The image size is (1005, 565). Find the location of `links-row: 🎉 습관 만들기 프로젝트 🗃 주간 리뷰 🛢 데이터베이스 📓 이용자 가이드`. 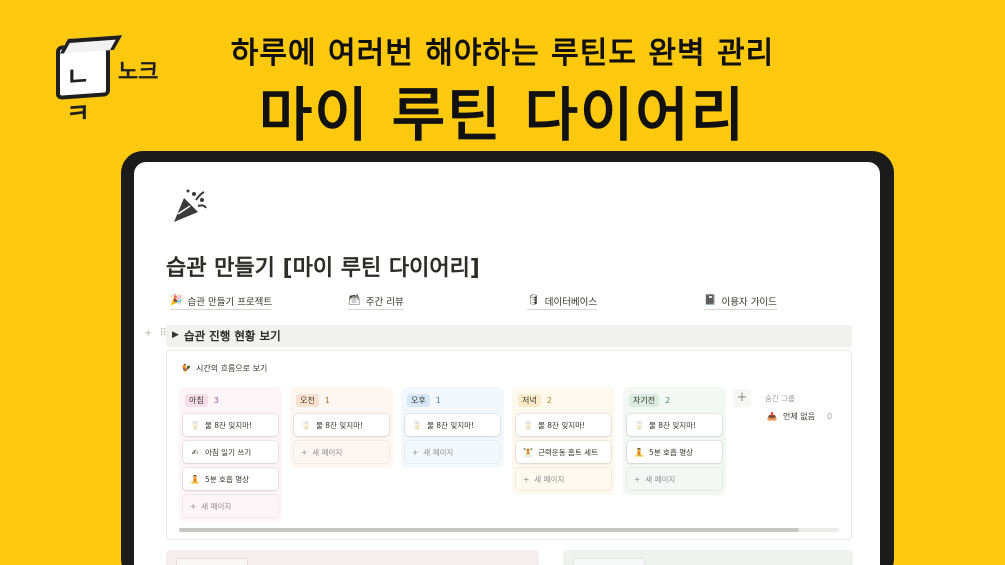

links-row: 🎉 습관 만들기 프로젝트 🗃 주간 리뷰 🛢 데이터베이스 📓 이용자 가이드 is located at coordinates (510, 302).